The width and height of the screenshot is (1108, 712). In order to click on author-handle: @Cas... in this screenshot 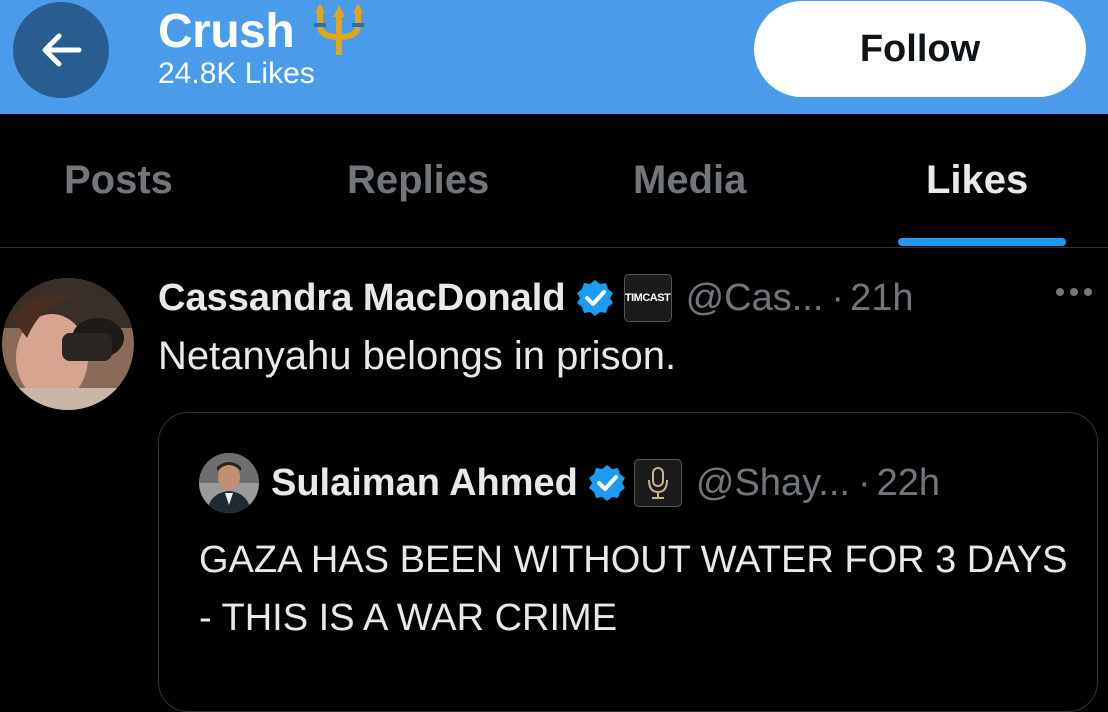, I will do `click(754, 297)`.